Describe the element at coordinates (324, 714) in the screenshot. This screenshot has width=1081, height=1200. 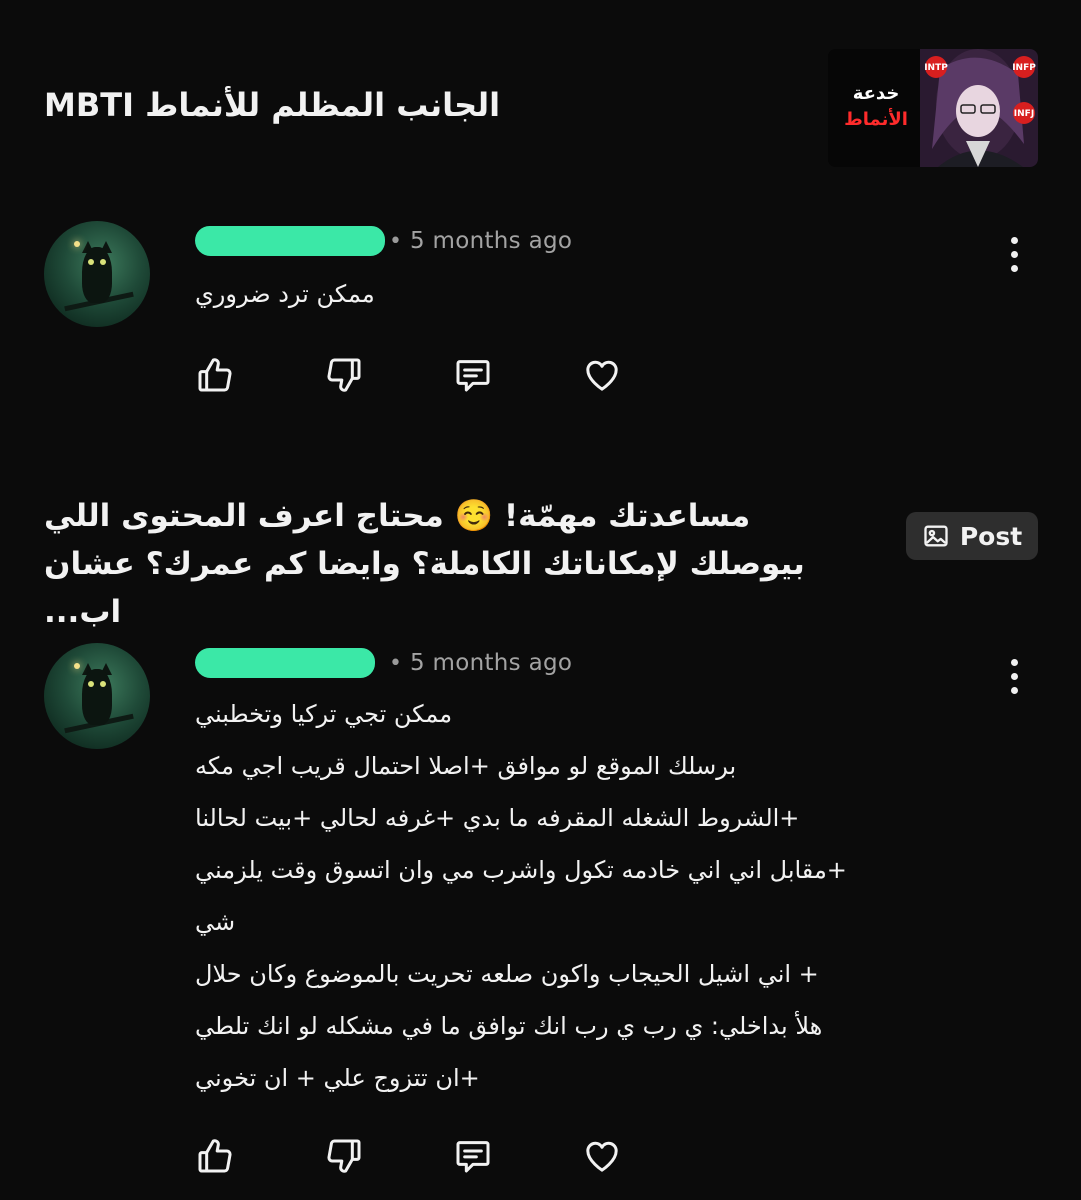
I see `comment-line: ممكن تجي تركيا وتخطبني` at that location.